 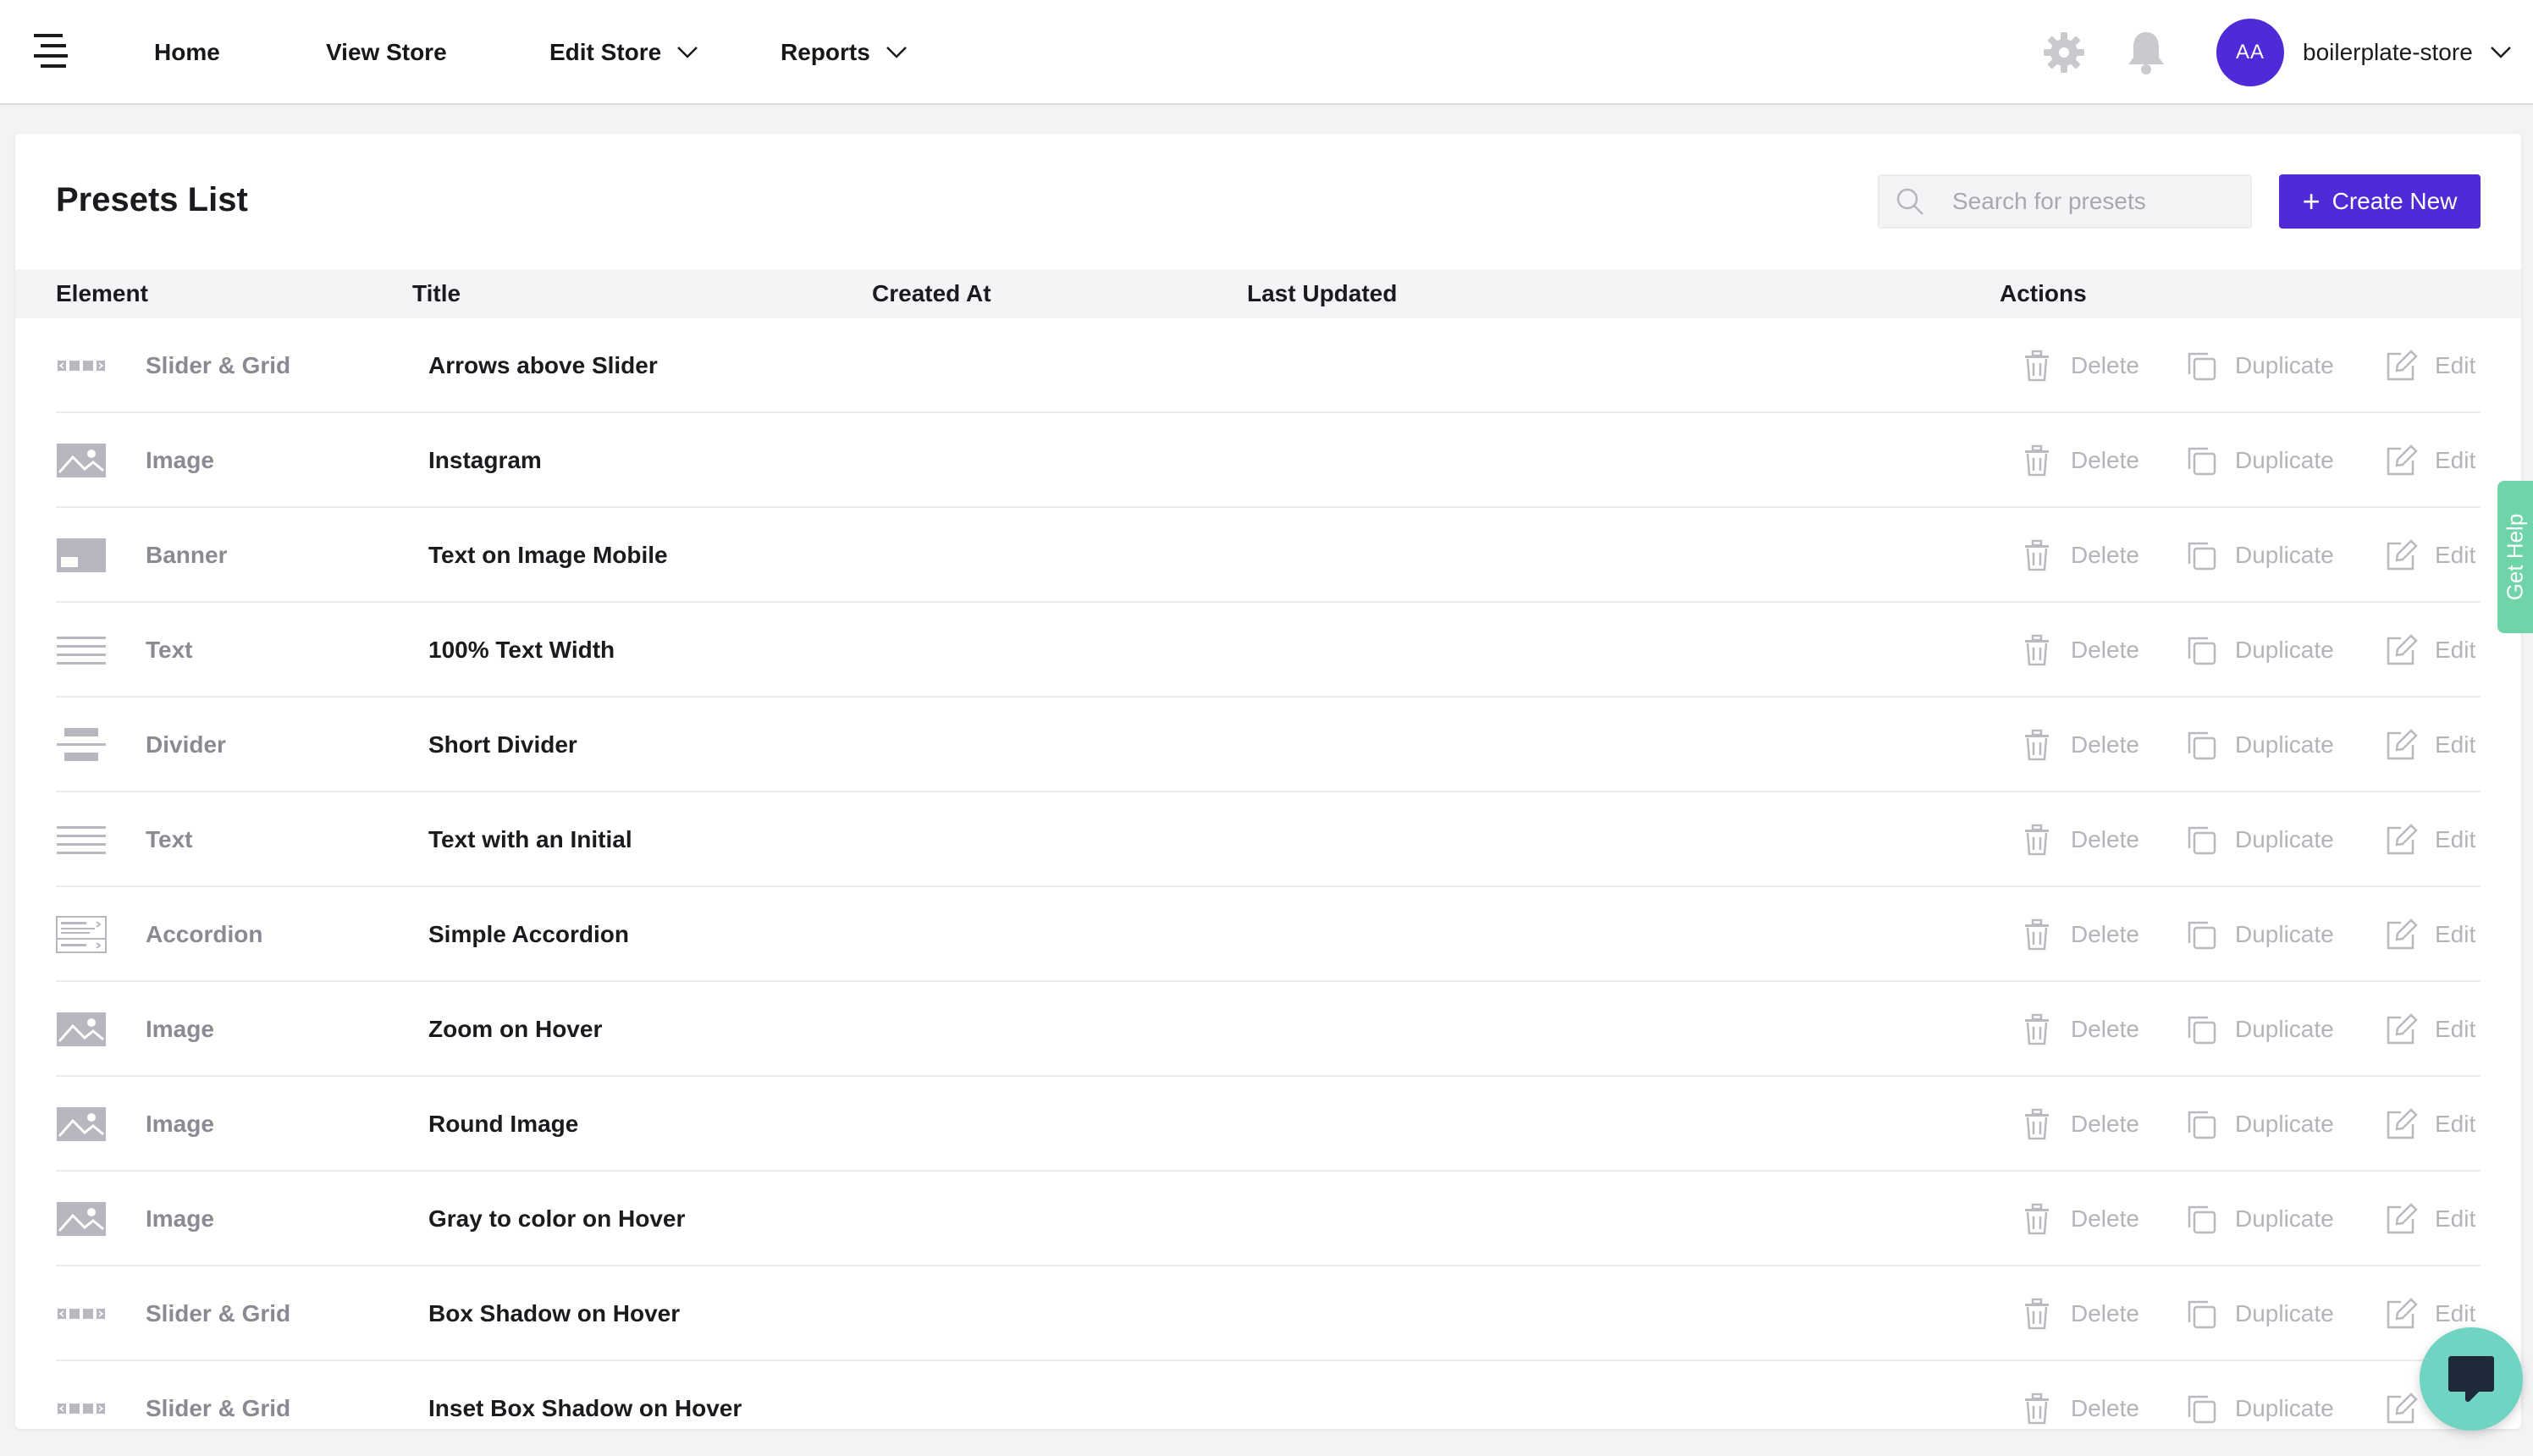 What do you see at coordinates (187, 53) in the screenshot?
I see `nav-home: Home` at bounding box center [187, 53].